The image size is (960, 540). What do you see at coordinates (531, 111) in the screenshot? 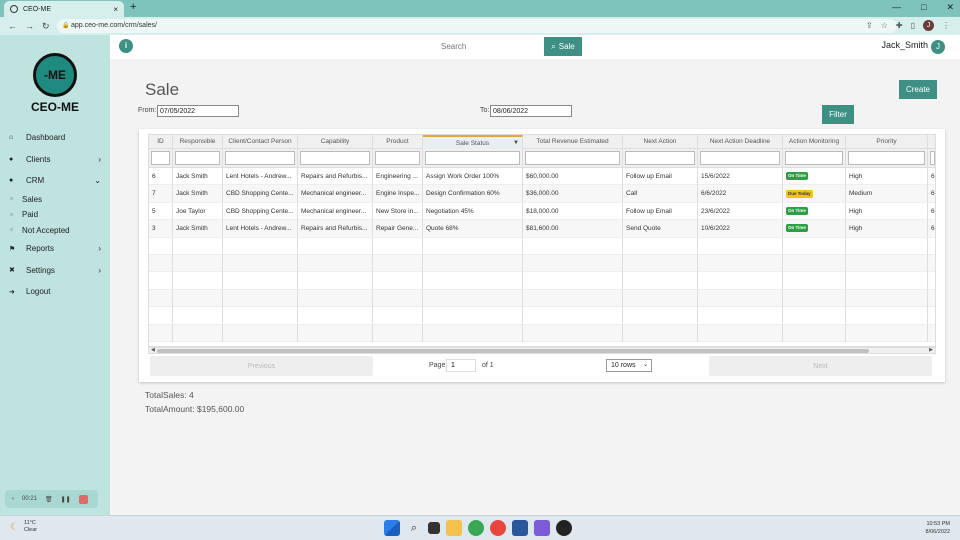
I see `to-date-input` at bounding box center [531, 111].